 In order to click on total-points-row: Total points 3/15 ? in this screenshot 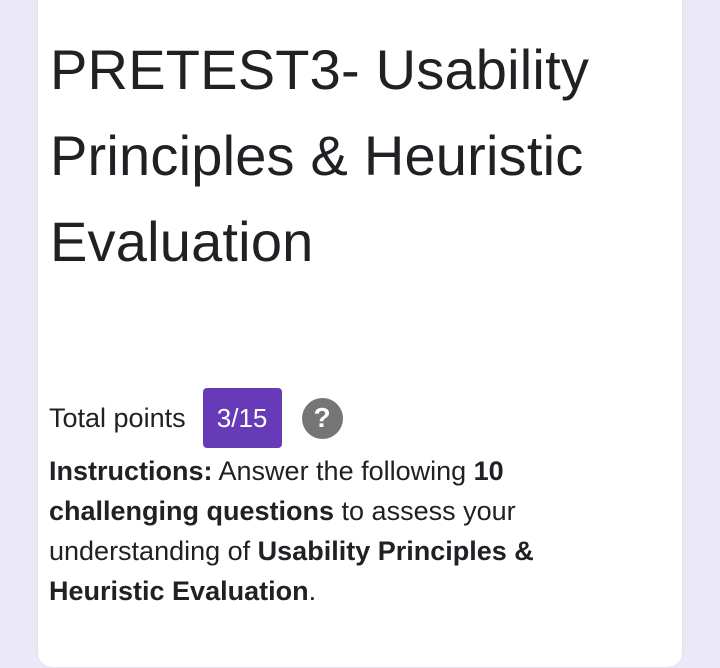, I will do `click(196, 418)`.